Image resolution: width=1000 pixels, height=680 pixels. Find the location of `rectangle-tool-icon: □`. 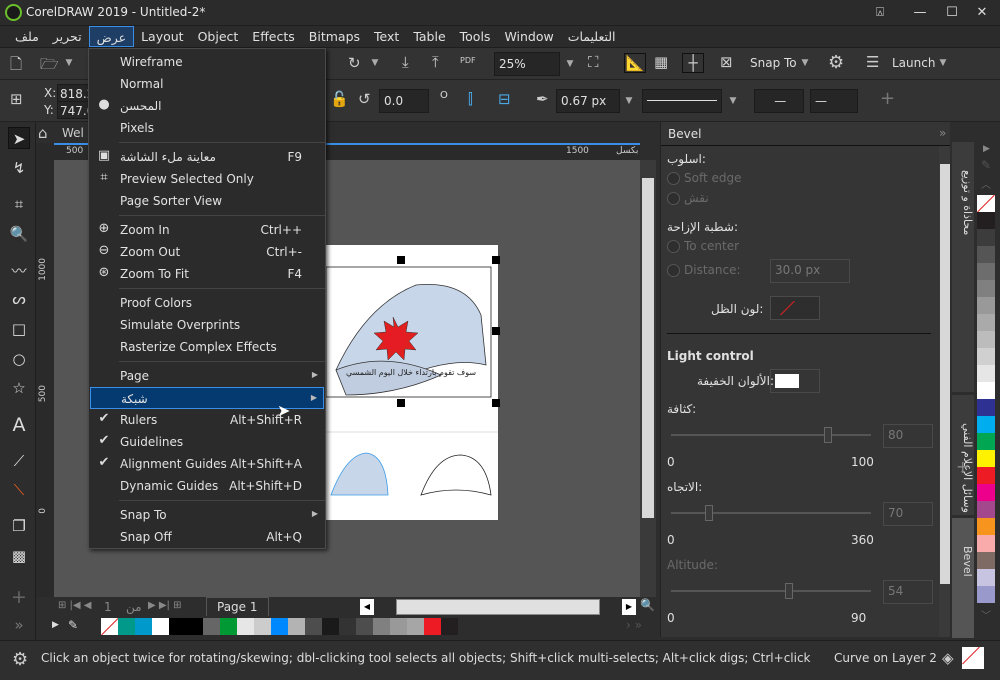

rectangle-tool-icon: □ is located at coordinates (19, 329).